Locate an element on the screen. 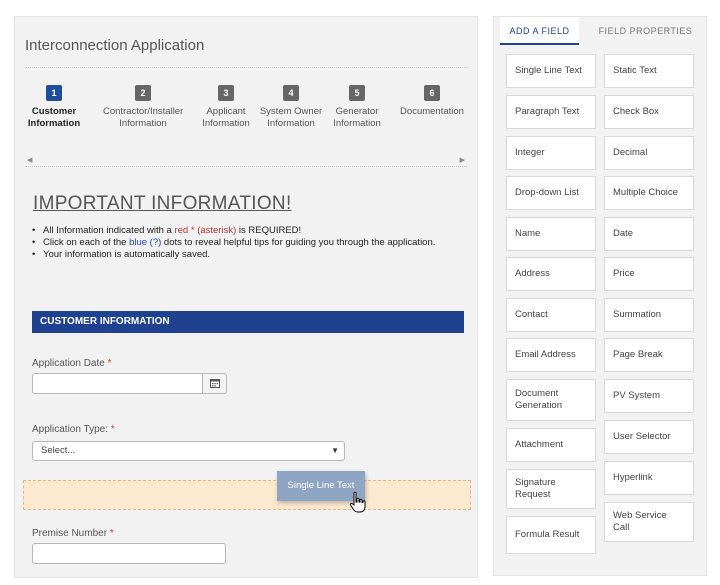 This screenshot has width=720, height=585. form-title: Interconnection Application is located at coordinates (115, 45).